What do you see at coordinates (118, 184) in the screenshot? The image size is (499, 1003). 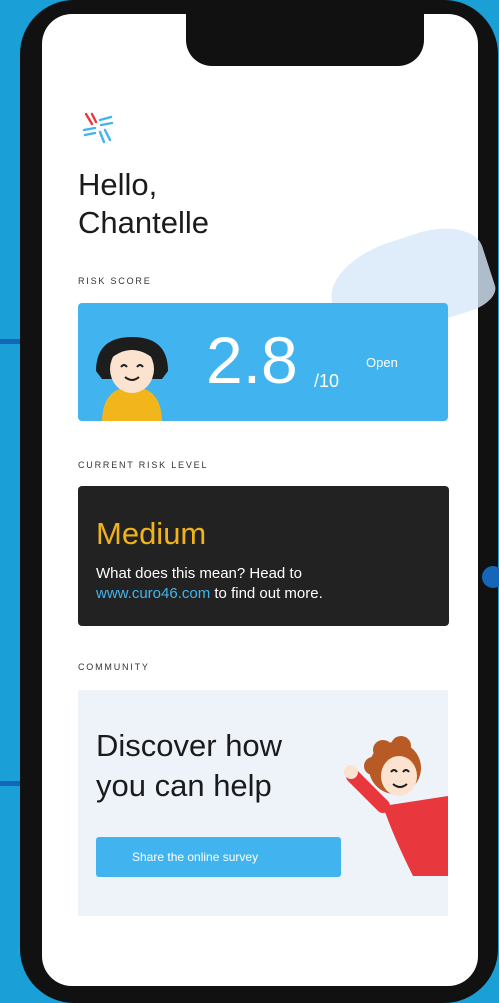 I see `greeting-line: Hello,` at bounding box center [118, 184].